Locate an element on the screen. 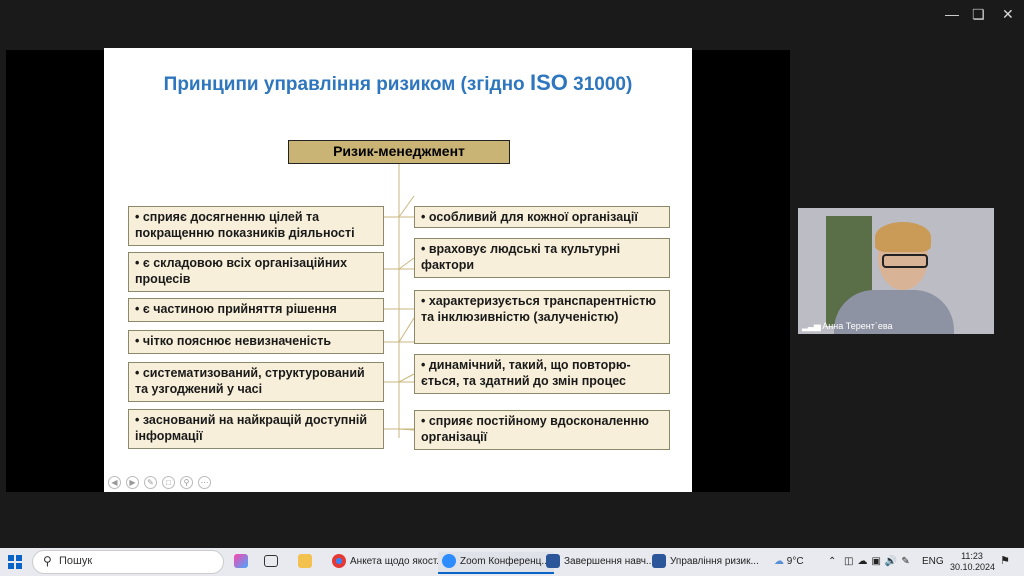  tray-chevron-icon: ⌃ is located at coordinates (832, 562).